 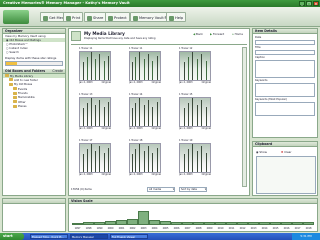 I want to click on thumbnail-item: 1 Tracer 13 Jan 2, 2003 Original, so click(x=95, y=116).